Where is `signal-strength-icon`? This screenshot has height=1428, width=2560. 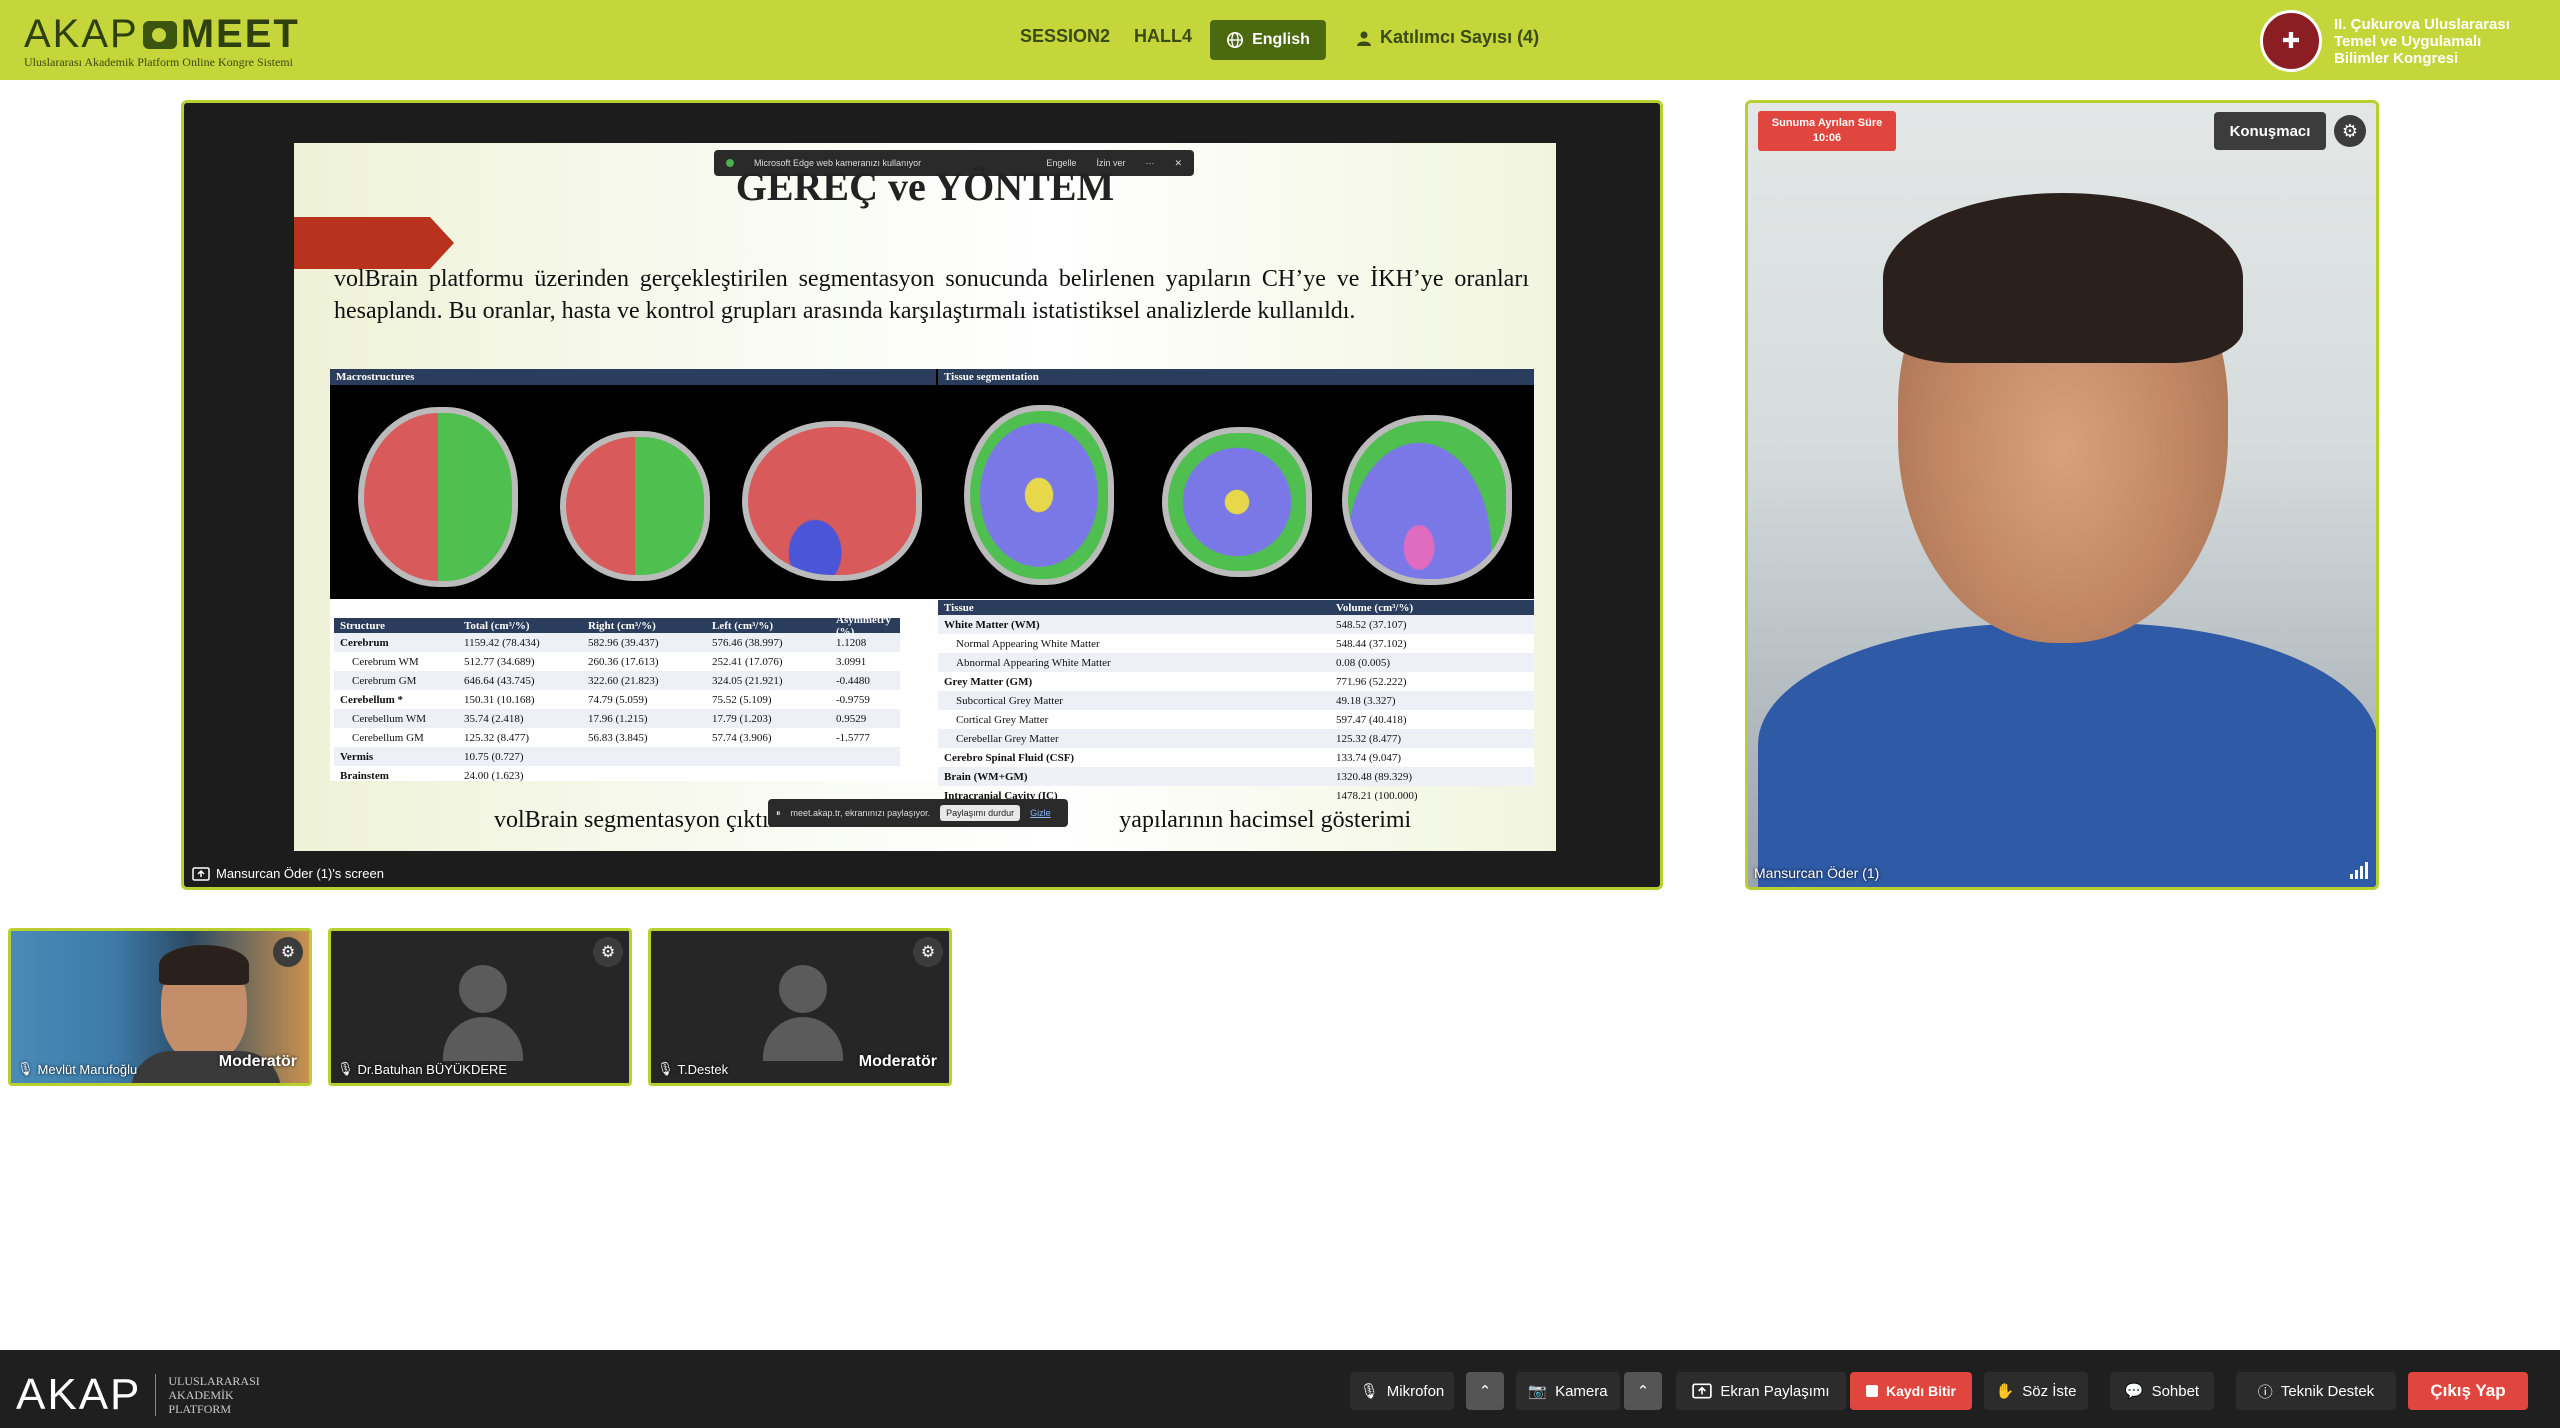 signal-strength-icon is located at coordinates (2359, 870).